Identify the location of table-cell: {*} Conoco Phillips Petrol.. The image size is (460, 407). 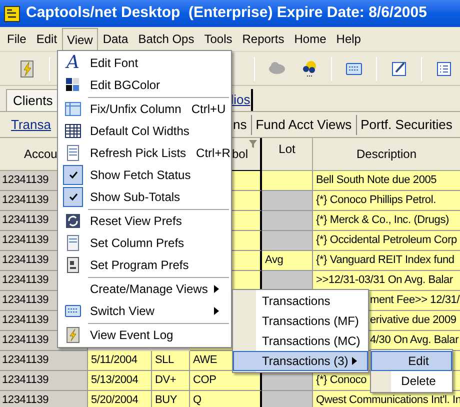
(386, 201).